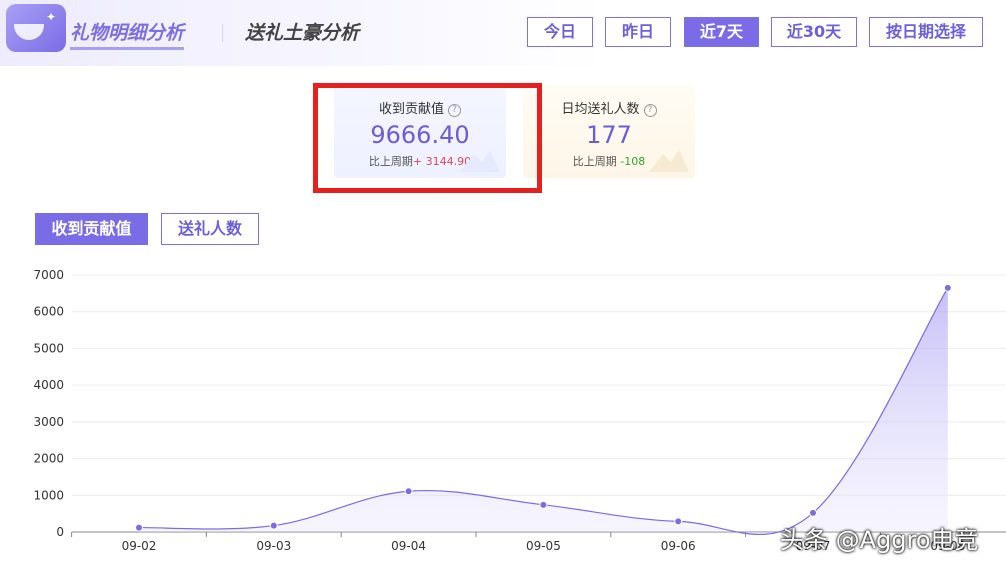  What do you see at coordinates (273, 546) in the screenshot?
I see `x-tick-label: 09-03` at bounding box center [273, 546].